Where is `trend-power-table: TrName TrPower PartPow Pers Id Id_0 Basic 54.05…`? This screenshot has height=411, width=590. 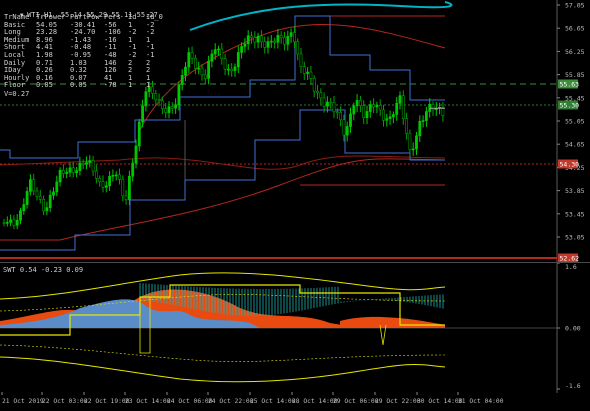
trend-power-table: TrName TrPower PartPow Pers Id Id_0 Basic 54.05… is located at coordinates (84, 55).